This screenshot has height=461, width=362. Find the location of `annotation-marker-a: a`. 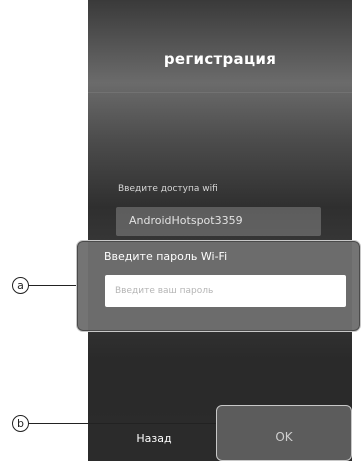

annotation-marker-a: a is located at coordinates (20, 285).